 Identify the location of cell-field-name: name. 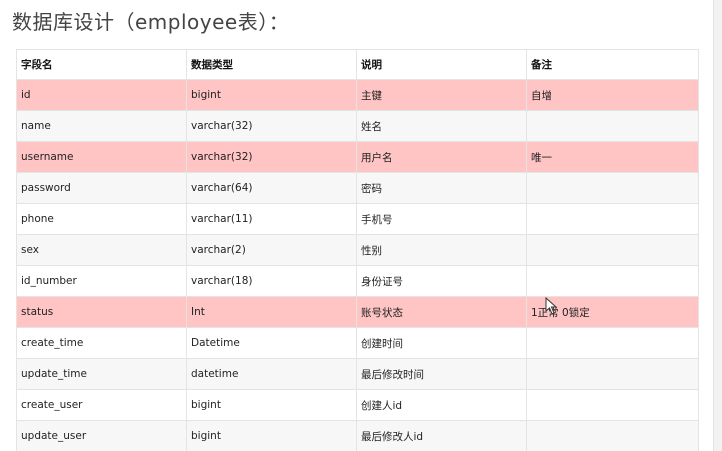
(101, 126).